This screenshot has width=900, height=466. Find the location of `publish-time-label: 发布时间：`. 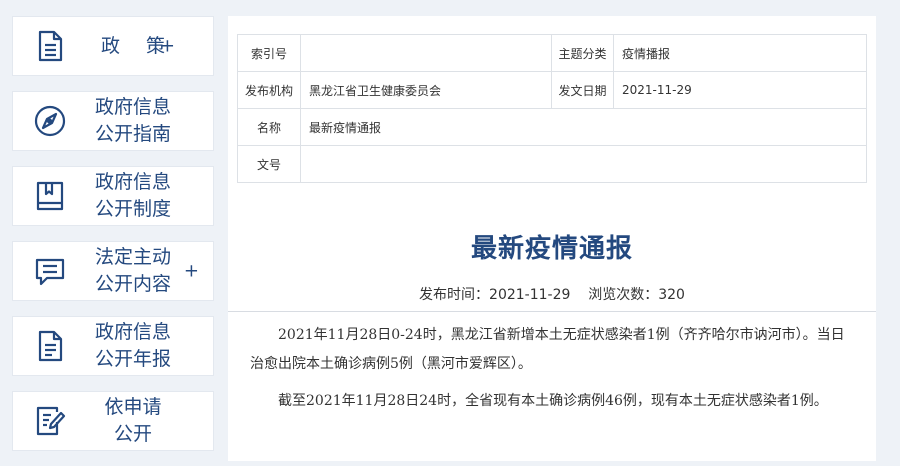

publish-time-label: 发布时间： is located at coordinates (454, 295).